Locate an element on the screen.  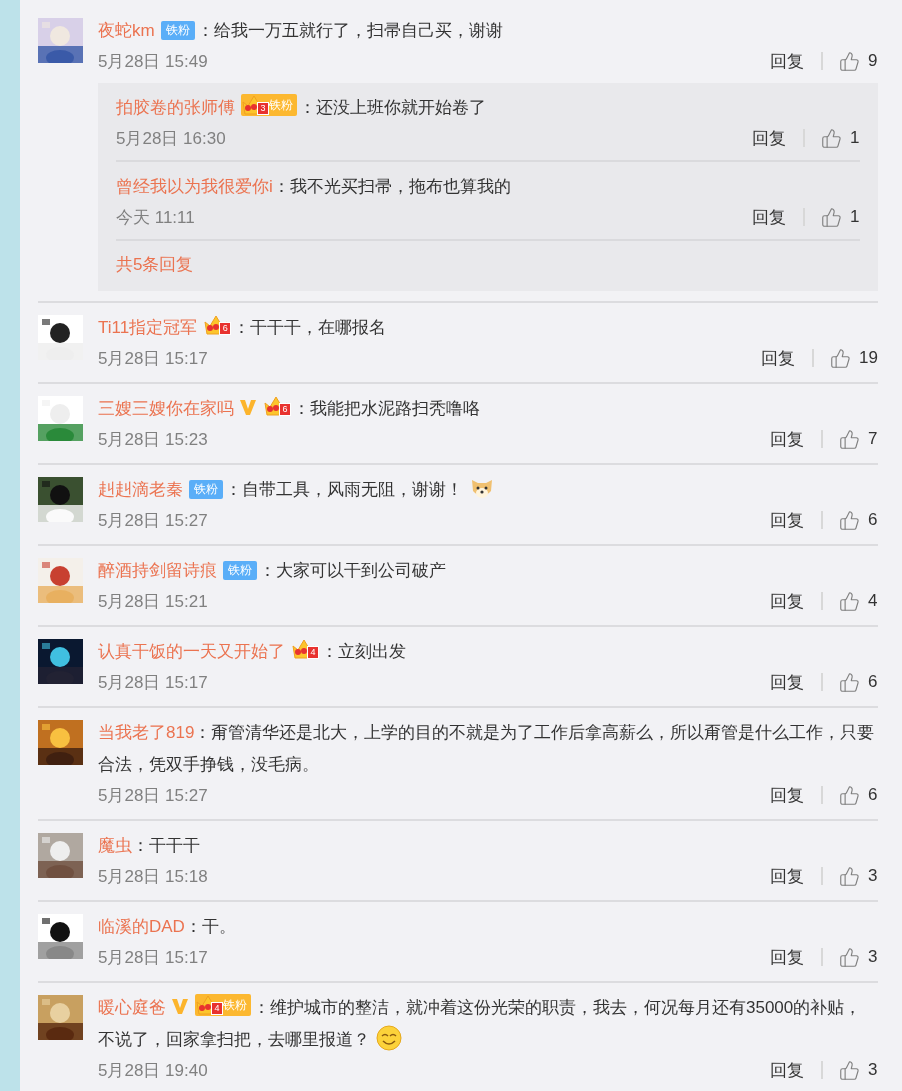
comment-time: 今天 11:11 is located at coordinates (156, 217).